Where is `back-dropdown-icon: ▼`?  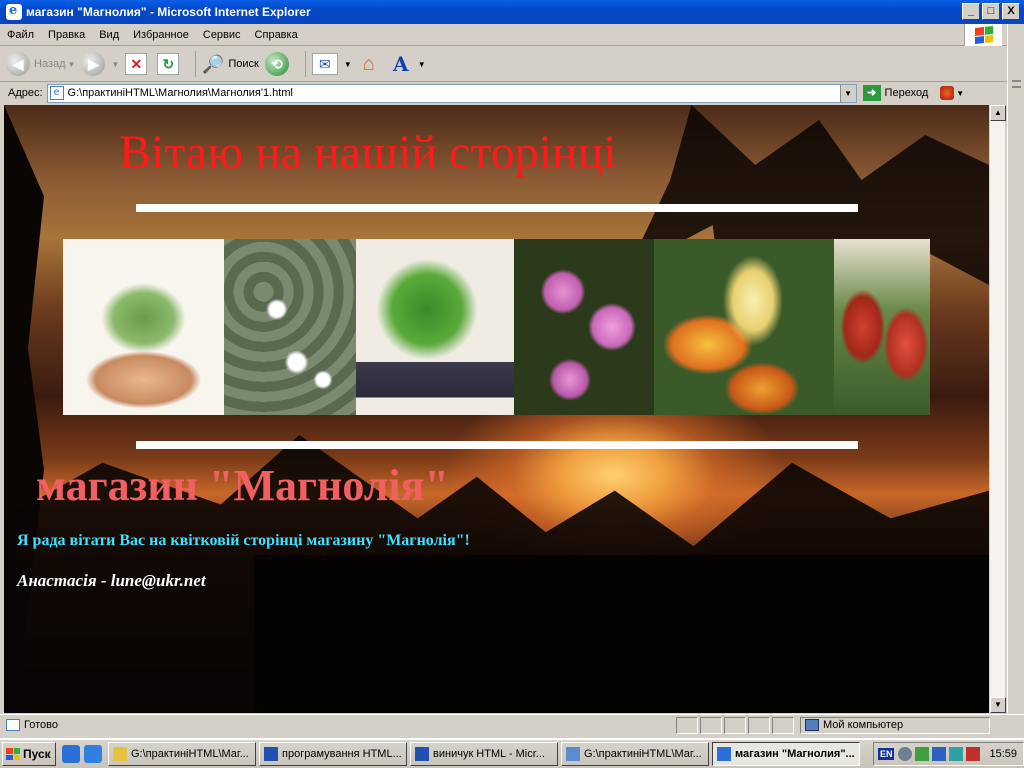 back-dropdown-icon: ▼ is located at coordinates (72, 64).